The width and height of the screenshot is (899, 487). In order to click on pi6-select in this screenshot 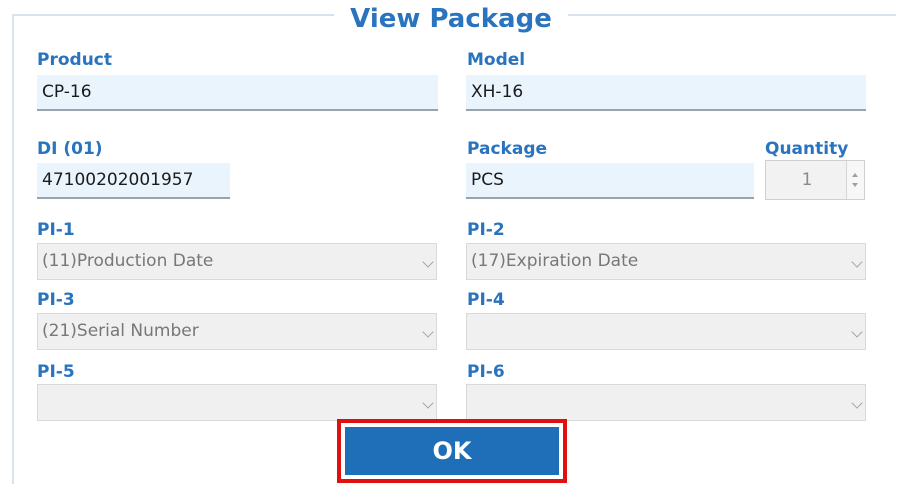, I will do `click(666, 402)`.